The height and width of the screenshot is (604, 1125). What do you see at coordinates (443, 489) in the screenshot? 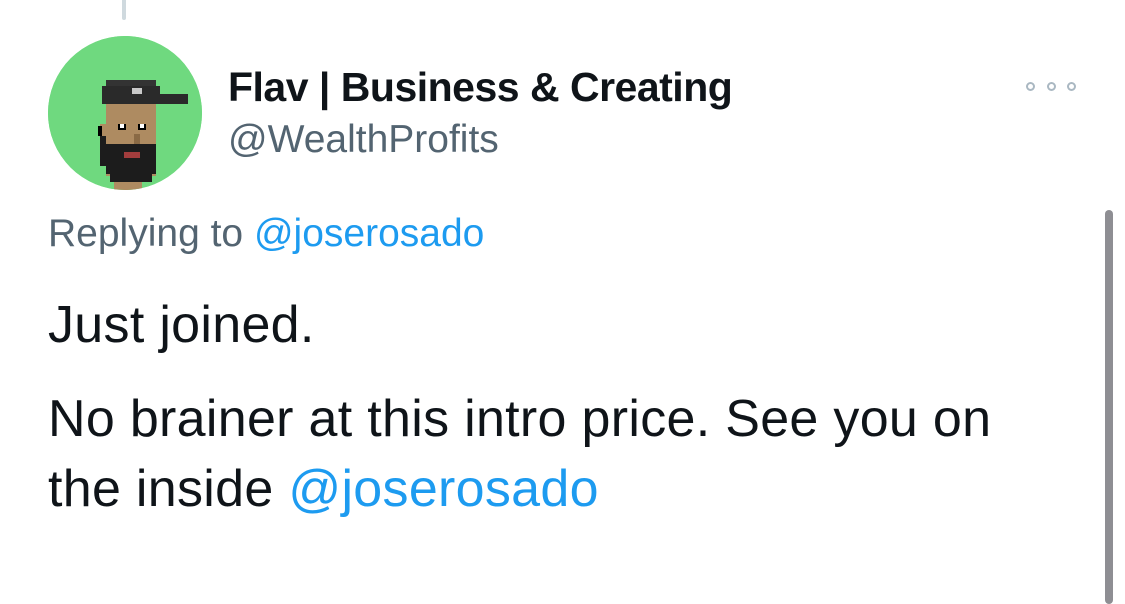
I see `tweet-mention-link: @joserosado` at bounding box center [443, 489].